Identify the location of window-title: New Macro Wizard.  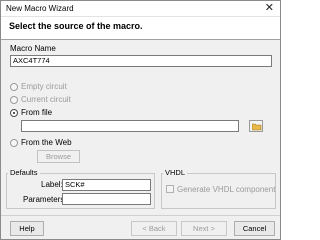
(40, 8).